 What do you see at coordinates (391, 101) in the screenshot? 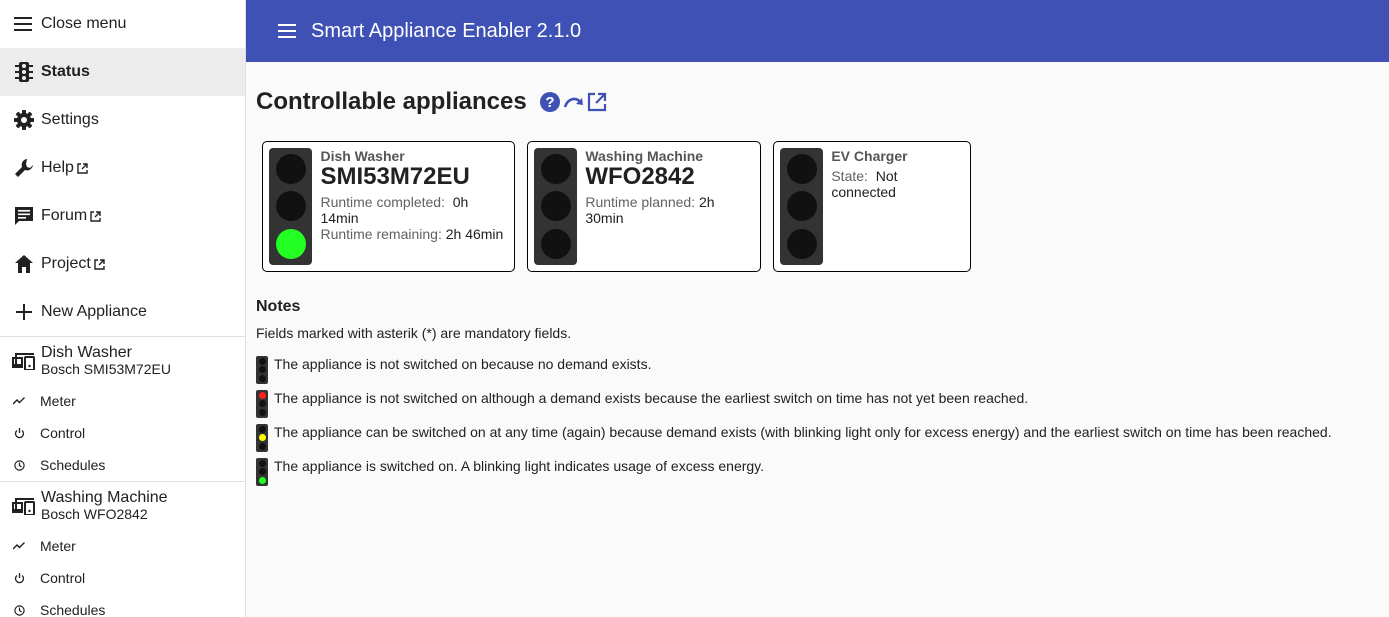
I see `page-title: Controllable appliances` at bounding box center [391, 101].